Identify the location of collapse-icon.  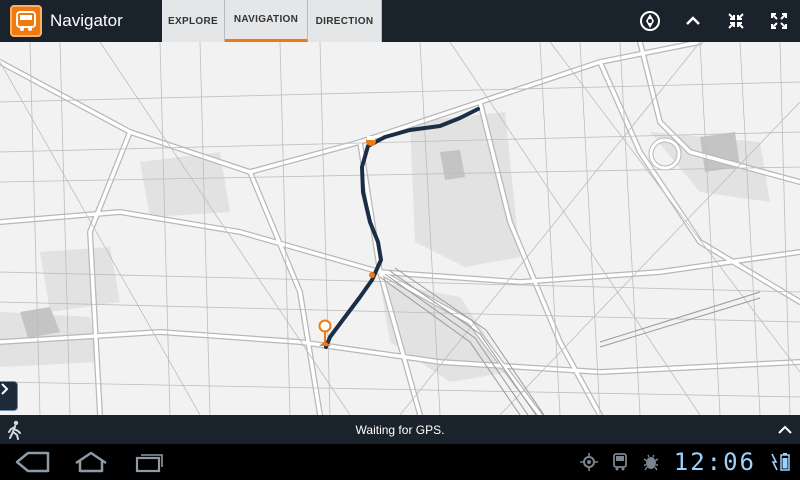
(735, 21).